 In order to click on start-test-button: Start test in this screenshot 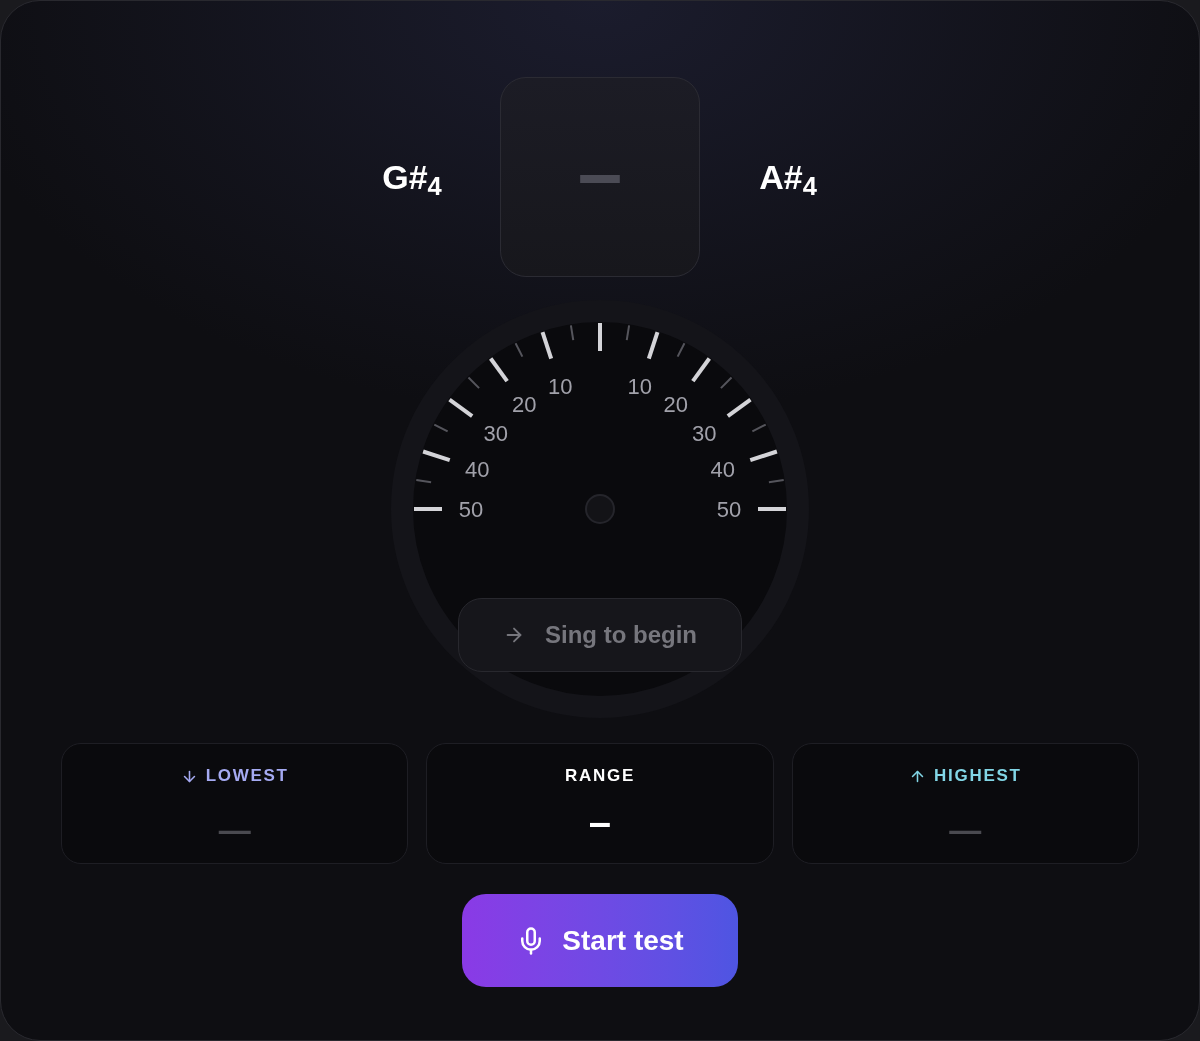, I will do `click(600, 940)`.